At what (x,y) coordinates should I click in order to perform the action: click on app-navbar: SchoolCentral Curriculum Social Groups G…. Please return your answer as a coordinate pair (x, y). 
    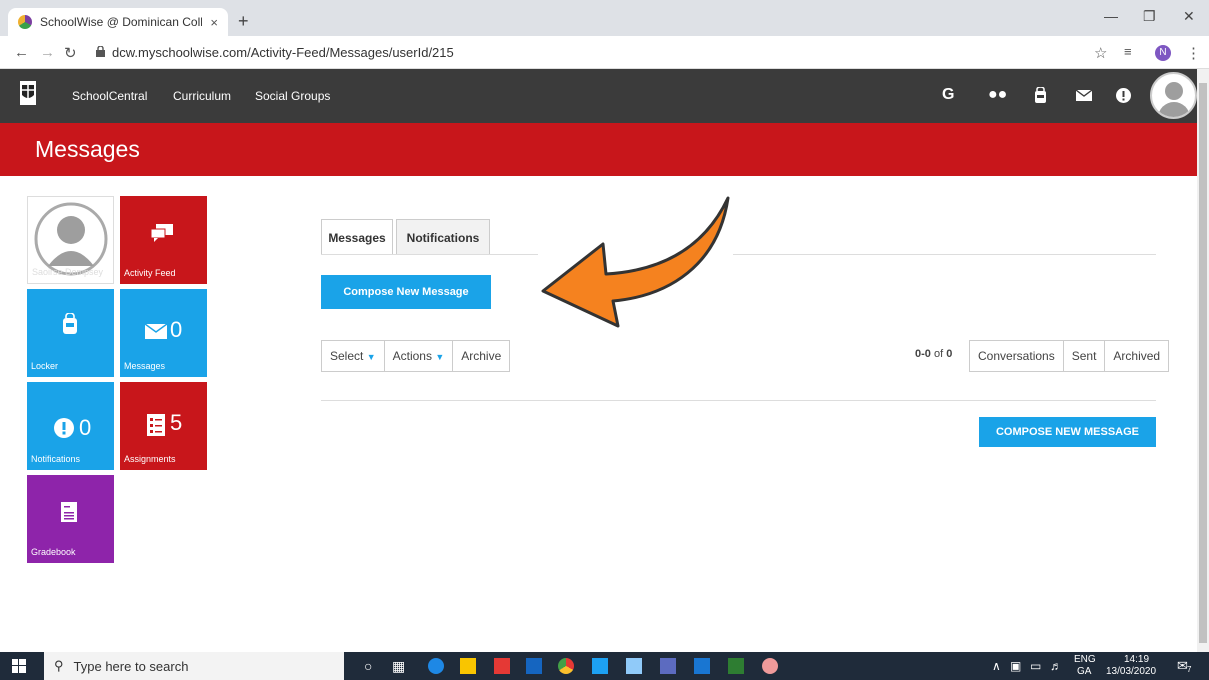
    Looking at the image, I should click on (598, 96).